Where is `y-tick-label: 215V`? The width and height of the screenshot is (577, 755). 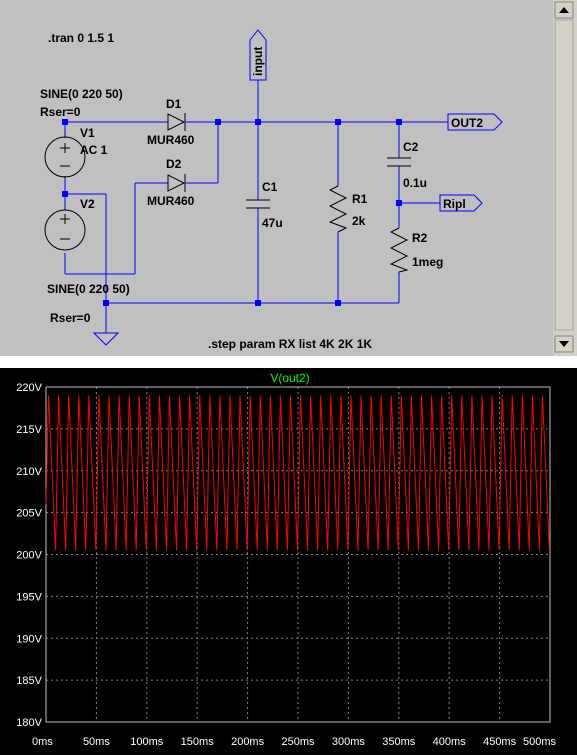
y-tick-label: 215V is located at coordinates (29, 430).